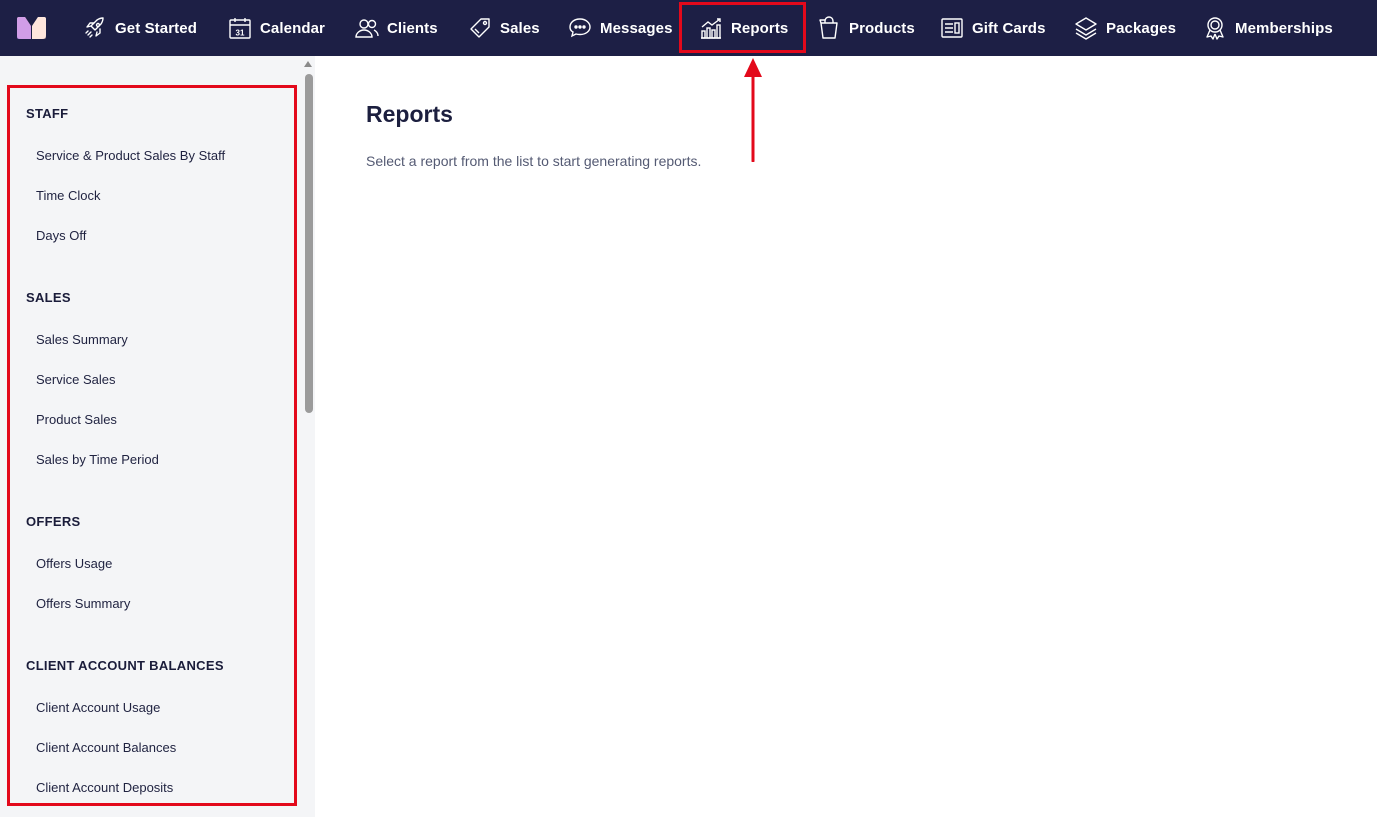 This screenshot has height=817, width=1377. I want to click on rocket-icon, so click(95, 28).